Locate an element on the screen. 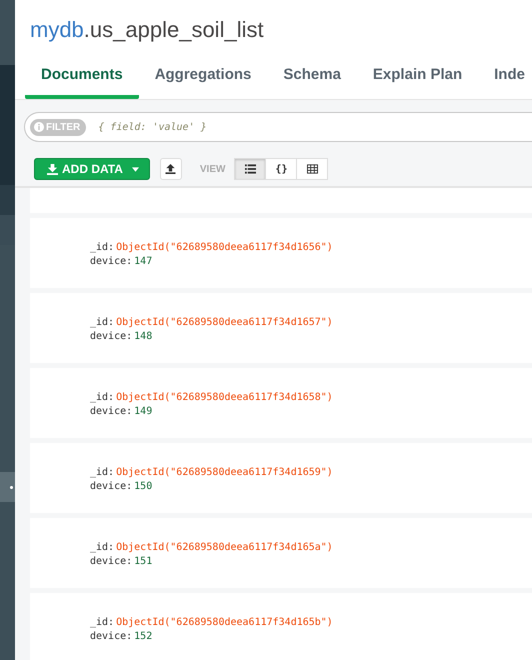 The width and height of the screenshot is (532, 660). import-button is located at coordinates (171, 169).